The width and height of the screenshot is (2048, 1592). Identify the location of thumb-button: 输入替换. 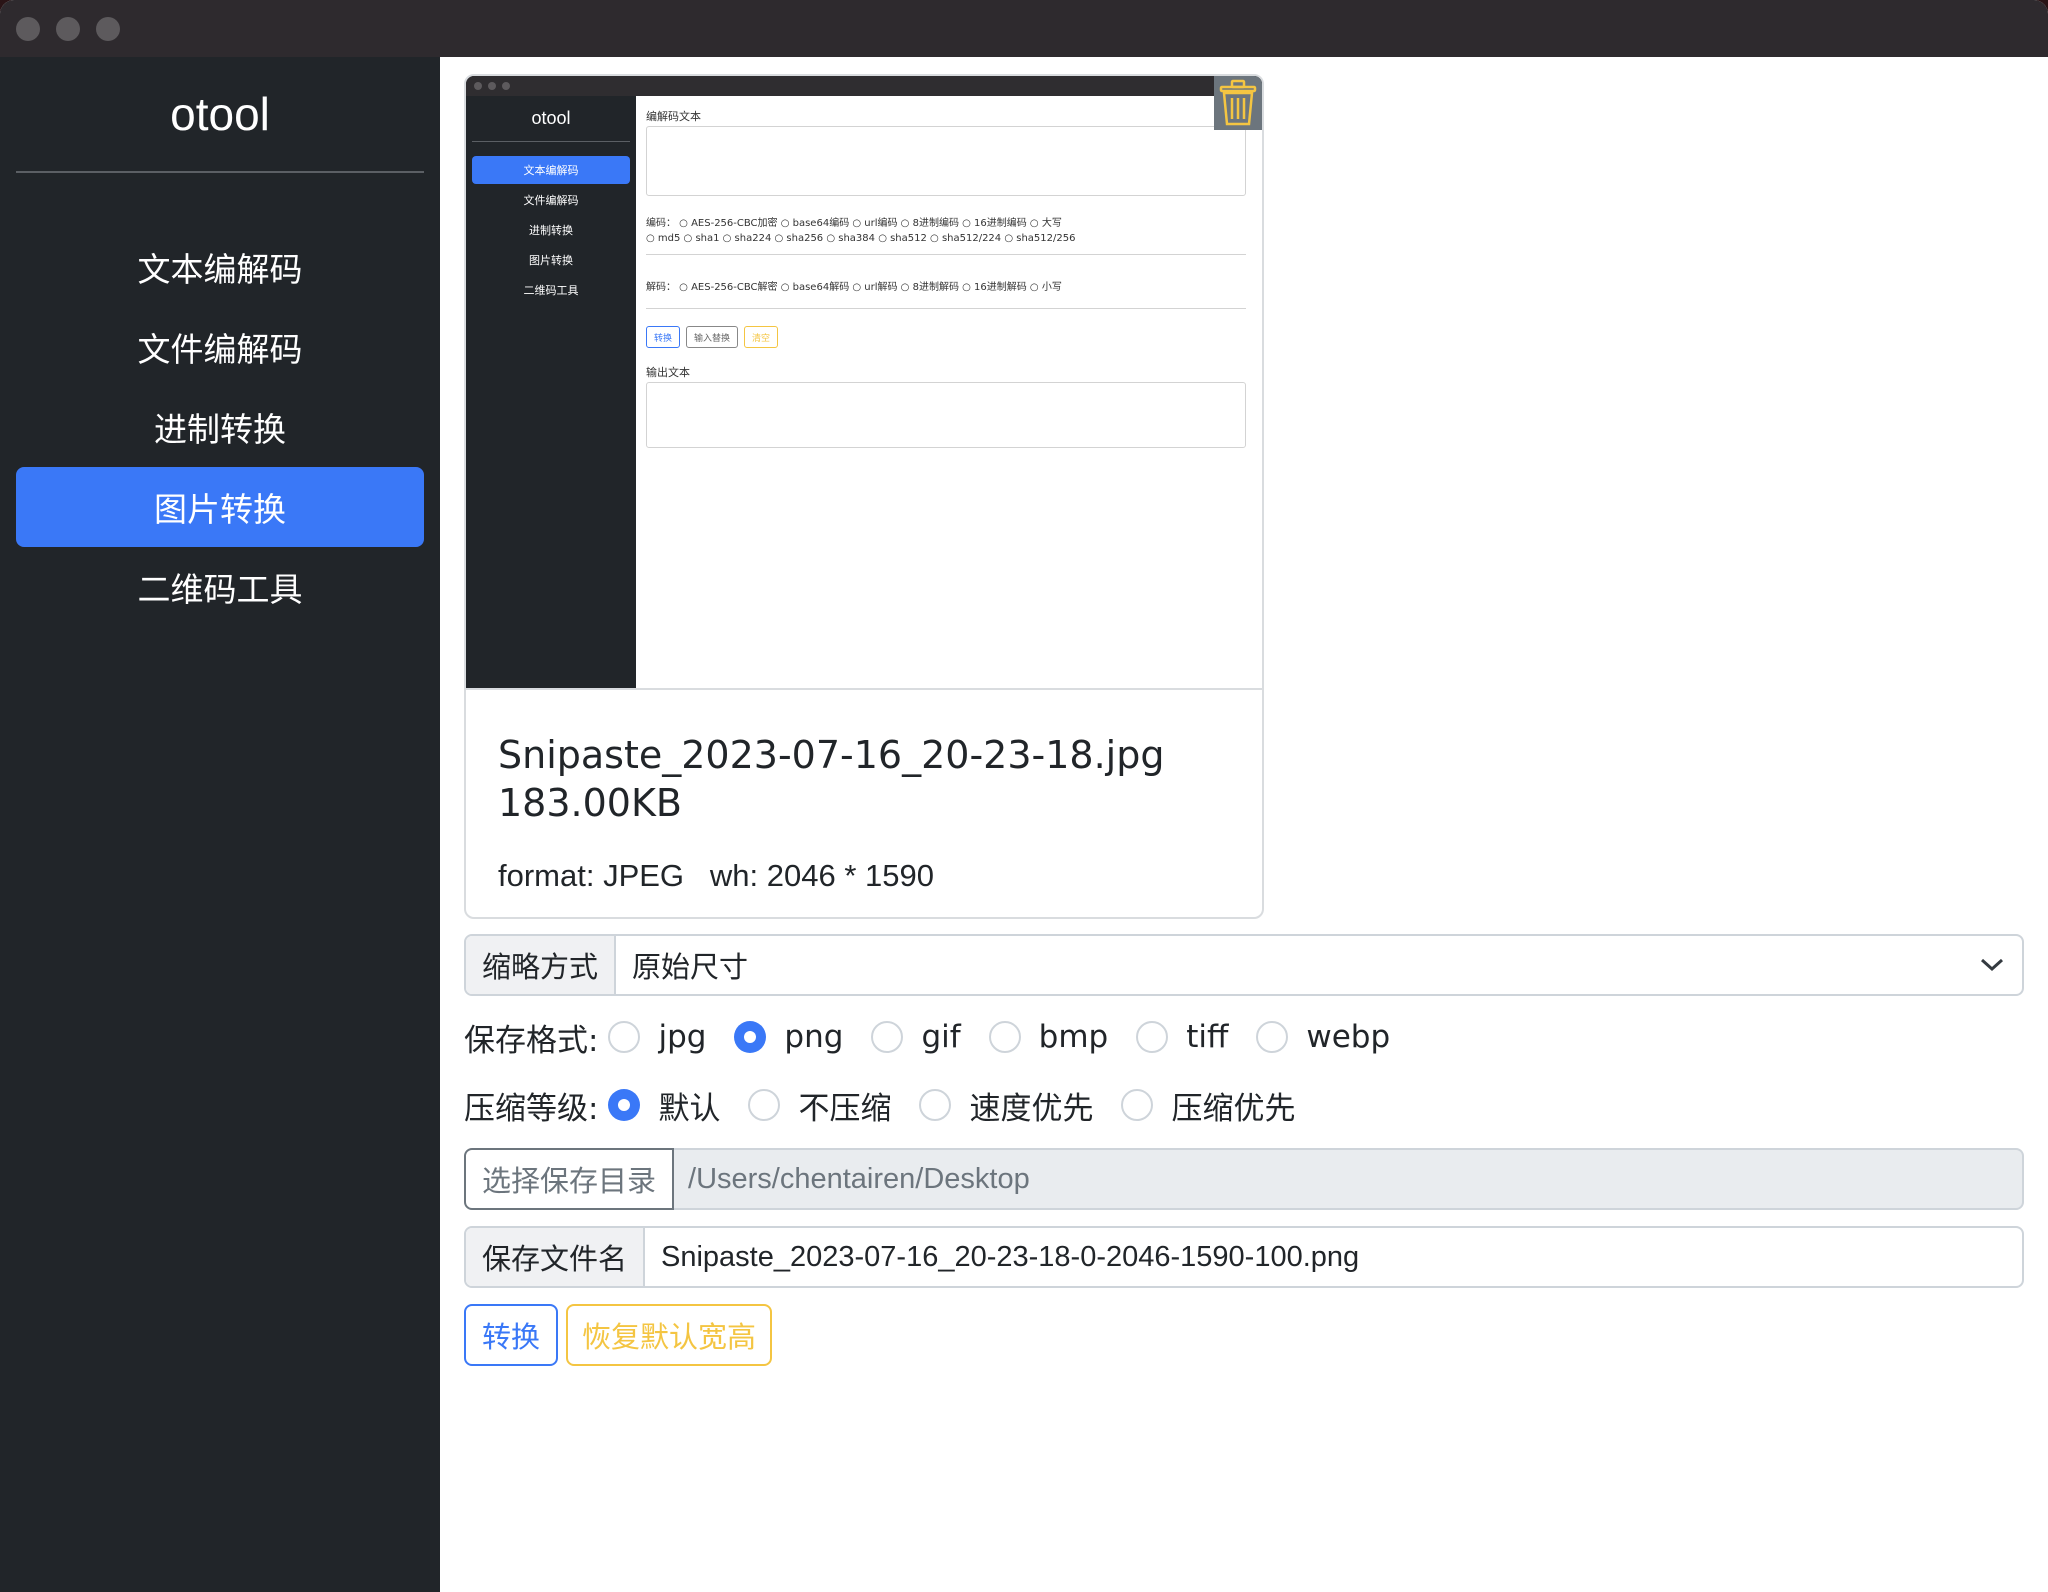
(712, 337).